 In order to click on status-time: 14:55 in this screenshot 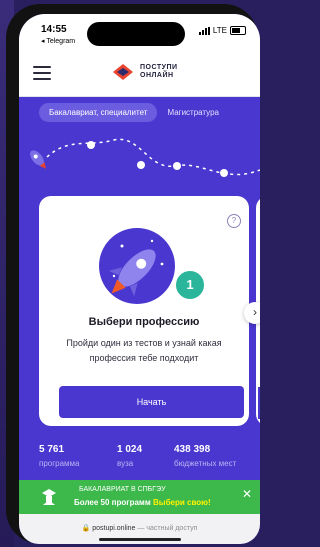, I will do `click(54, 29)`.